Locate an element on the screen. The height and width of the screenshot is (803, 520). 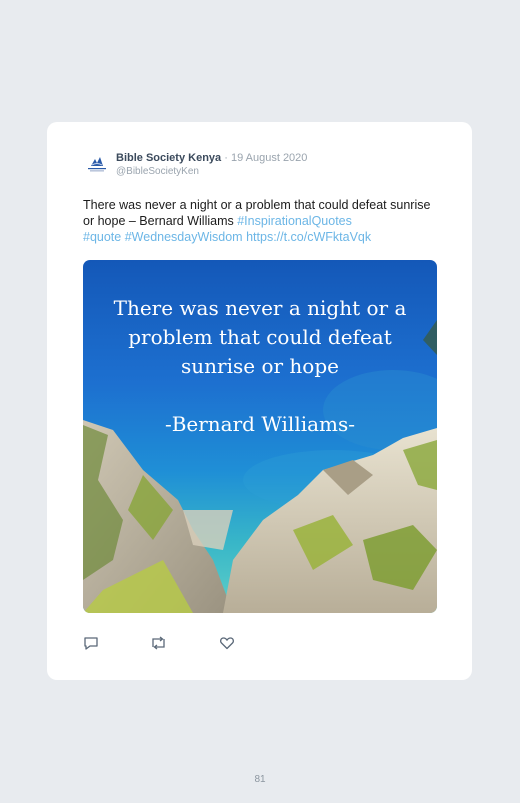
tweet-link: https://t.co/cWFktaVqk is located at coordinates (308, 237).